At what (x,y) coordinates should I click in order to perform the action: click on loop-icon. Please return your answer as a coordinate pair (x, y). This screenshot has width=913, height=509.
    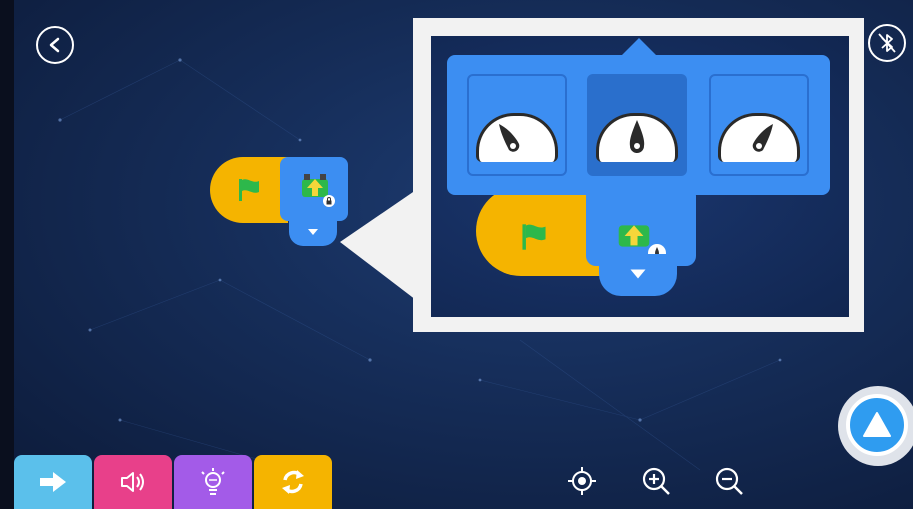
    Looking at the image, I should click on (293, 482).